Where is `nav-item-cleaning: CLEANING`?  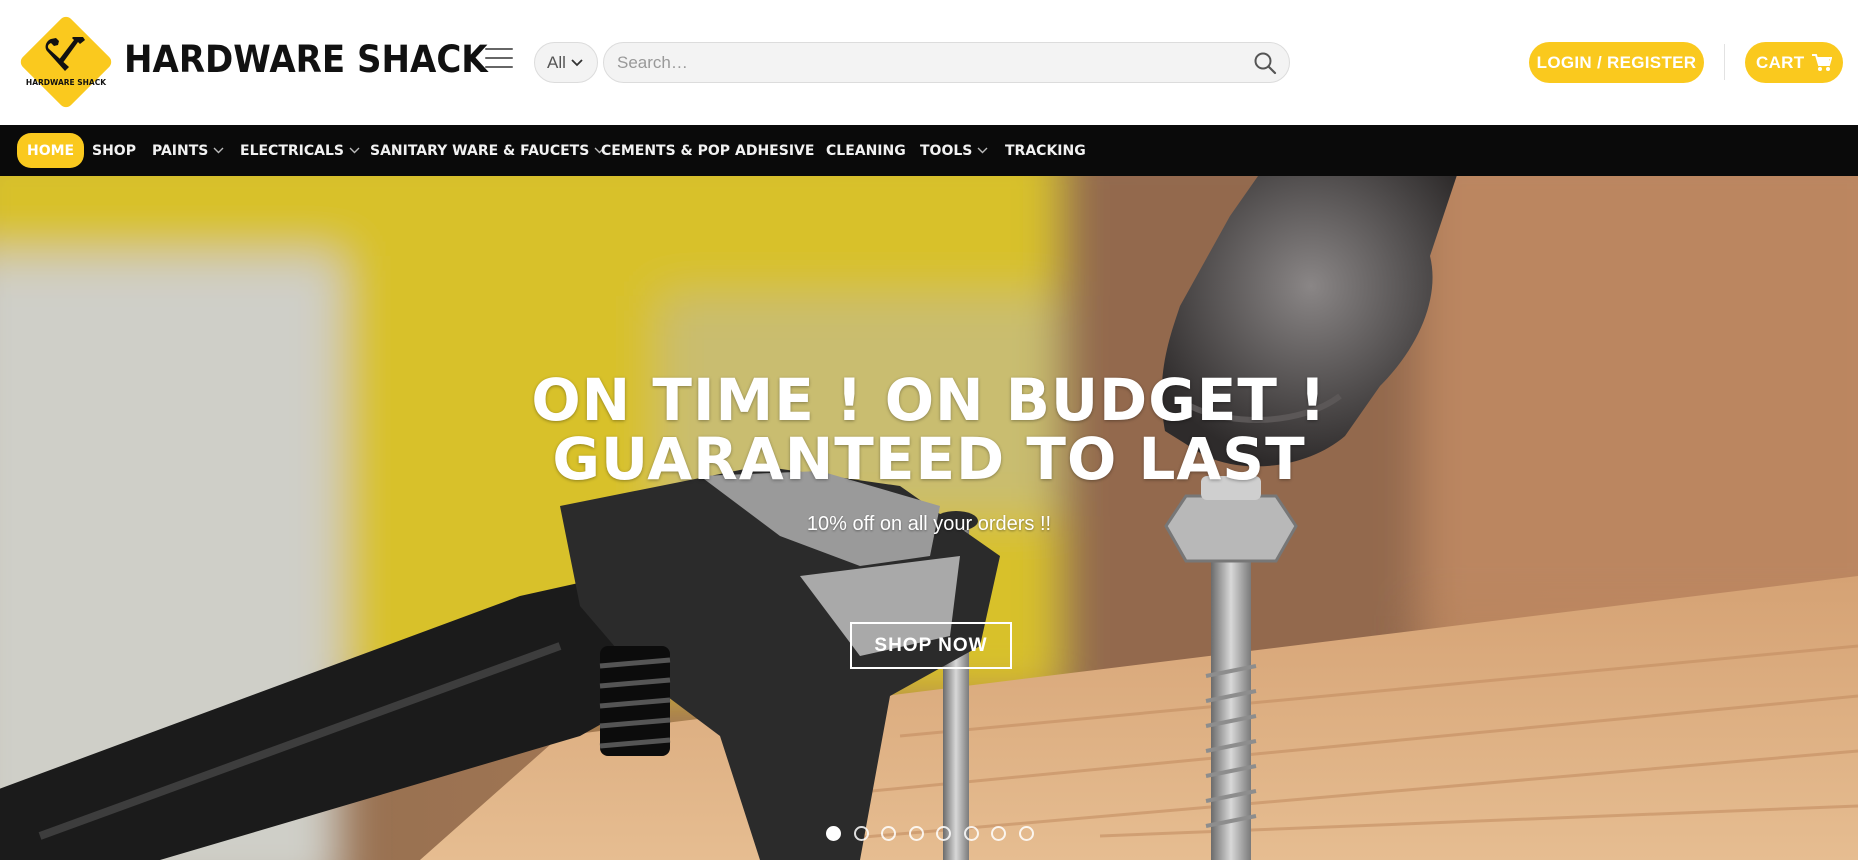
nav-item-cleaning: CLEANING is located at coordinates (866, 150).